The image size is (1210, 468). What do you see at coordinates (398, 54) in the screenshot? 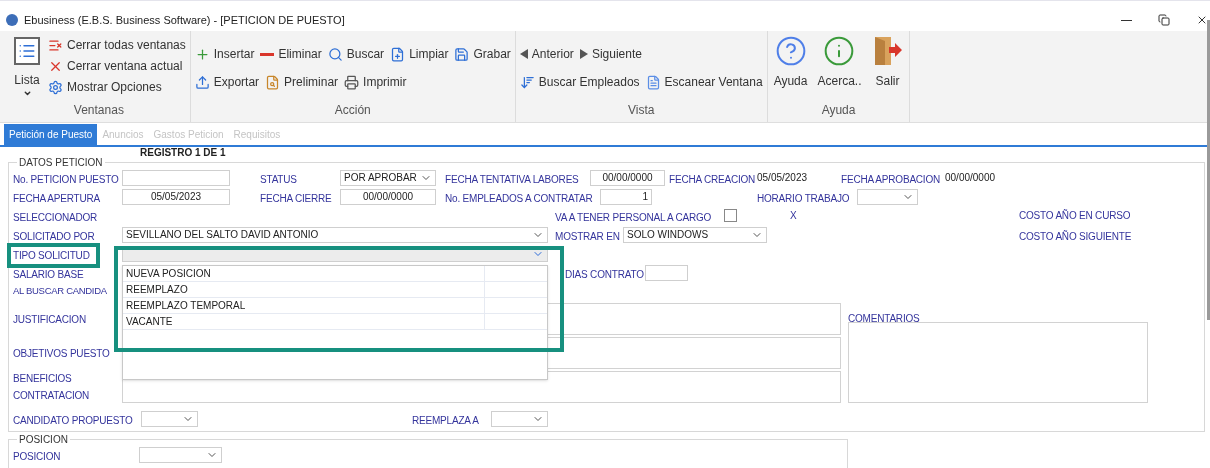
I see `file-plus-icon` at bounding box center [398, 54].